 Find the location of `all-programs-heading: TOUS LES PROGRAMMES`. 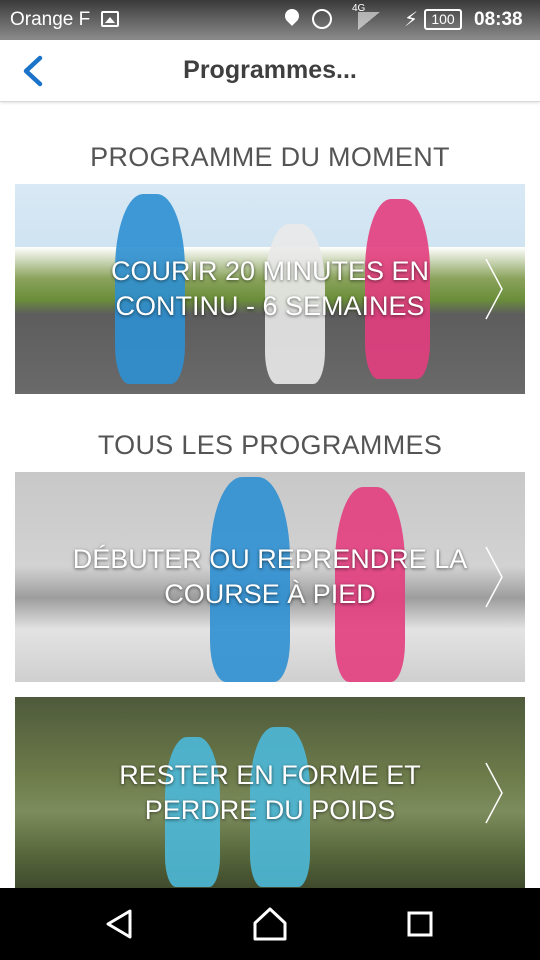

all-programs-heading: TOUS LES PROGRAMMES is located at coordinates (270, 445).